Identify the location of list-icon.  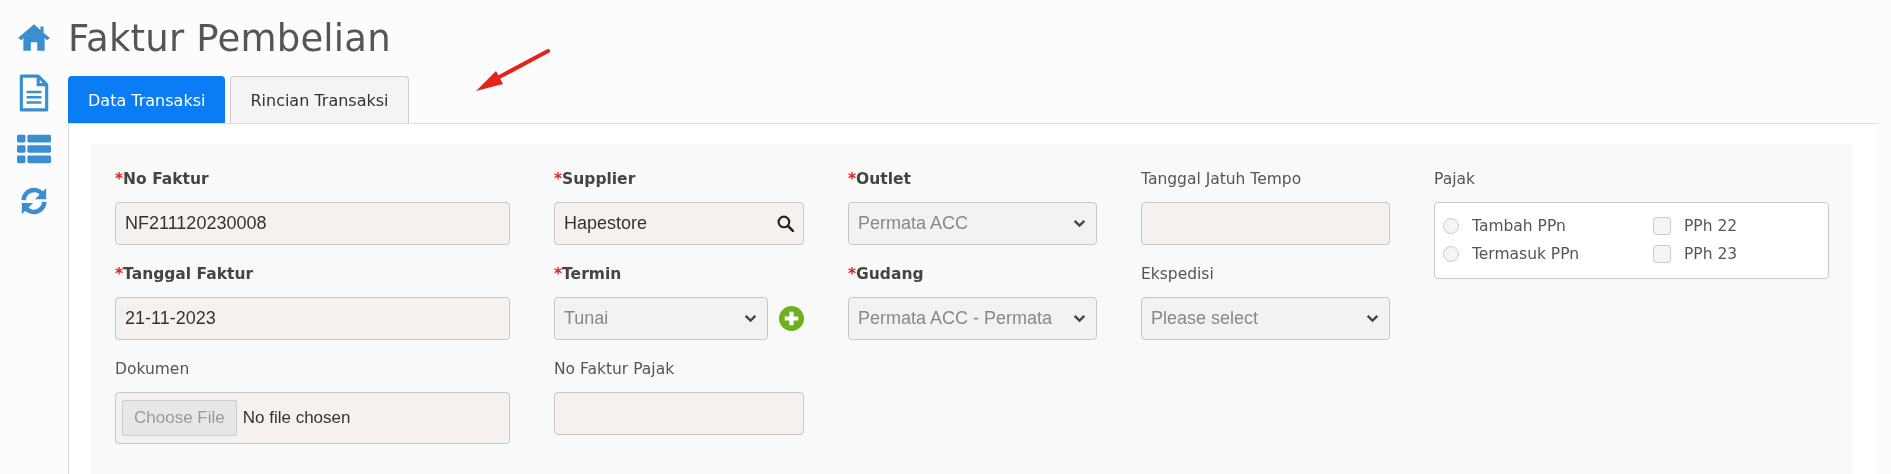
(34, 149).